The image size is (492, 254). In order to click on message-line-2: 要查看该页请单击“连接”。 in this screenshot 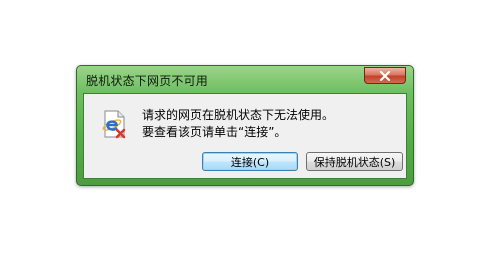, I will do `click(214, 132)`.